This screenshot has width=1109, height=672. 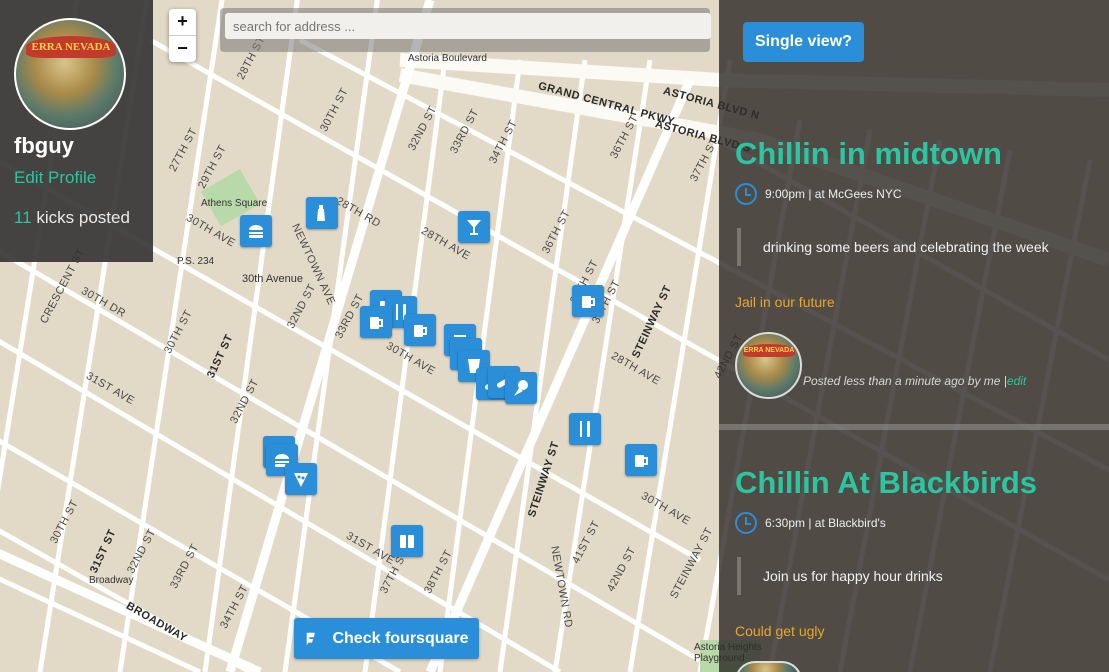 I want to click on kicks-count: 11 kicks posted, so click(x=72, y=218).